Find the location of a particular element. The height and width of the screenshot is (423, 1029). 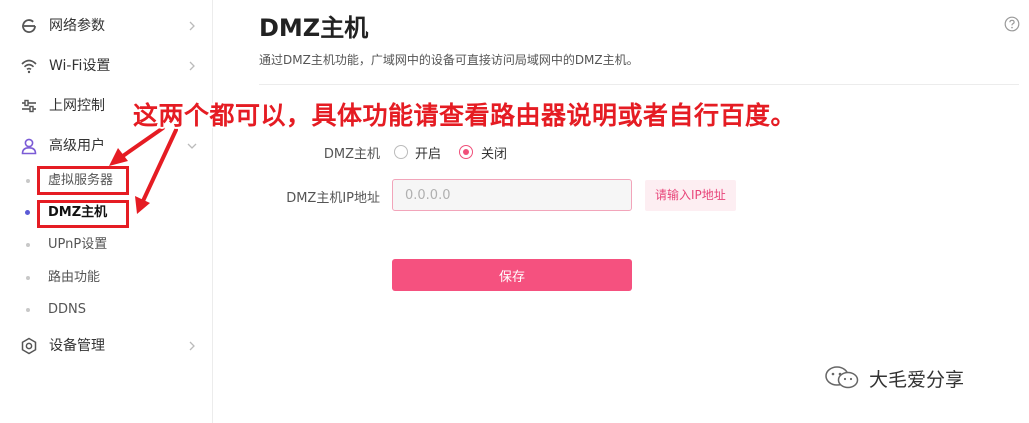

sidebar-item-label: 网络参数 is located at coordinates (77, 26).